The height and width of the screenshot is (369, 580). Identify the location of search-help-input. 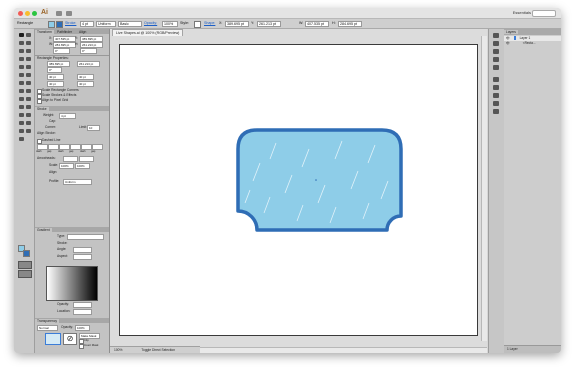
(544, 13).